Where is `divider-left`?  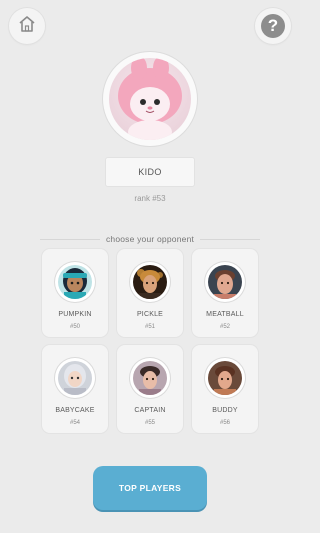 divider-left is located at coordinates (70, 239).